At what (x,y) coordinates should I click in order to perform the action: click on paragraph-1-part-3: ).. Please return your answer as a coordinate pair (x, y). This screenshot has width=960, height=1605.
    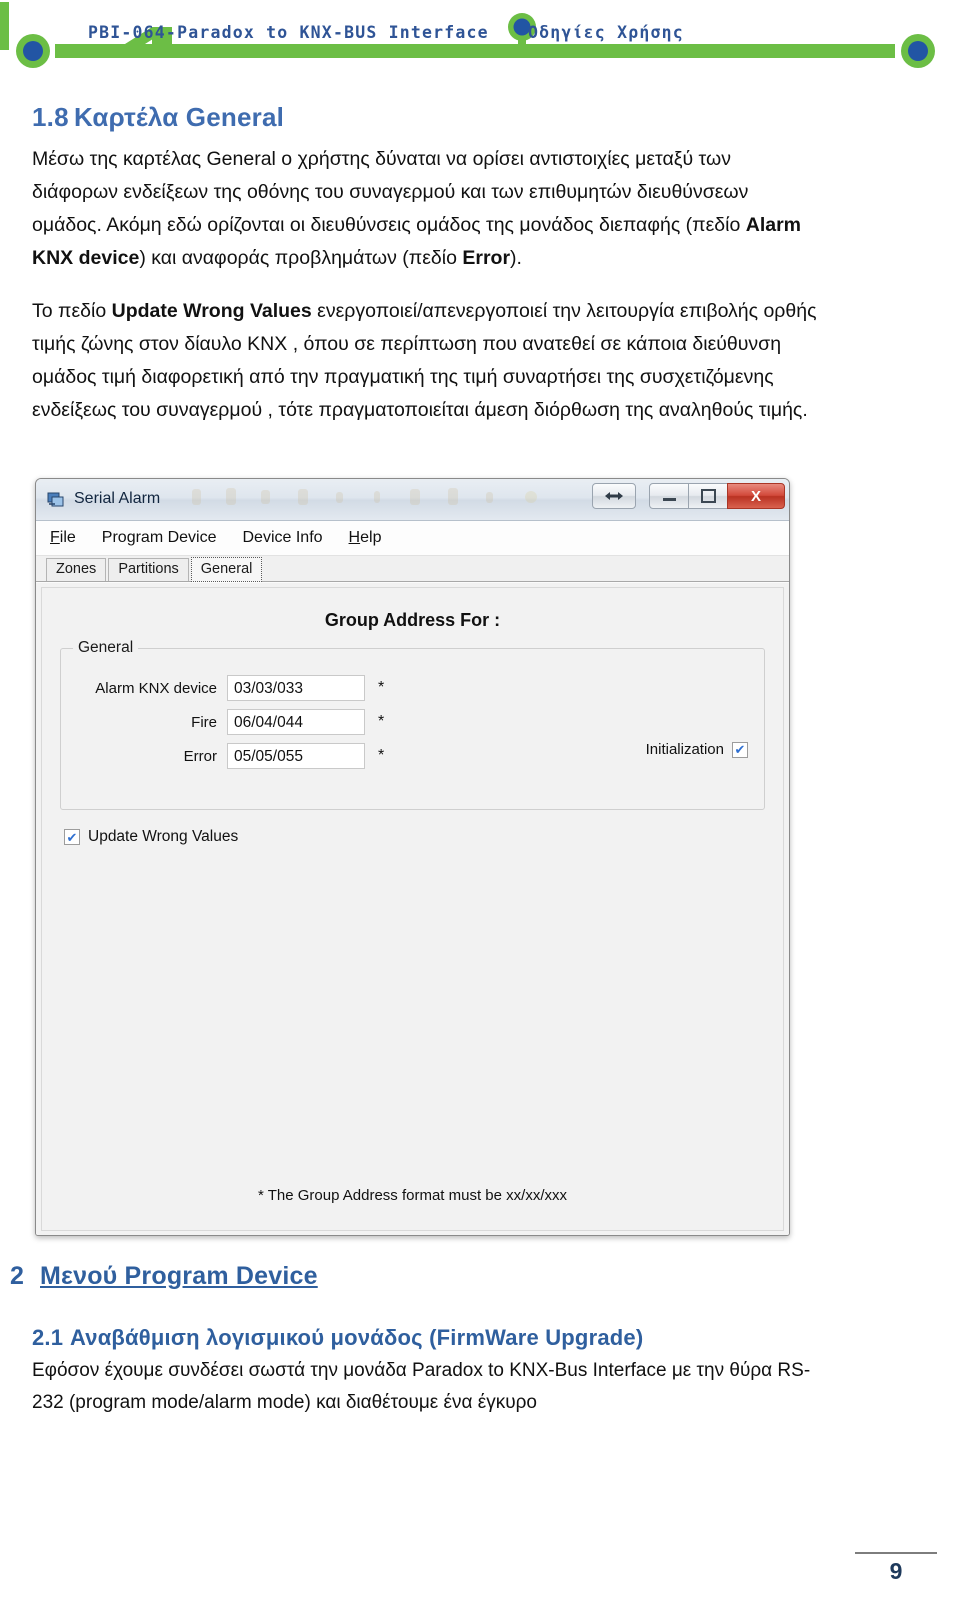
    Looking at the image, I should click on (516, 258).